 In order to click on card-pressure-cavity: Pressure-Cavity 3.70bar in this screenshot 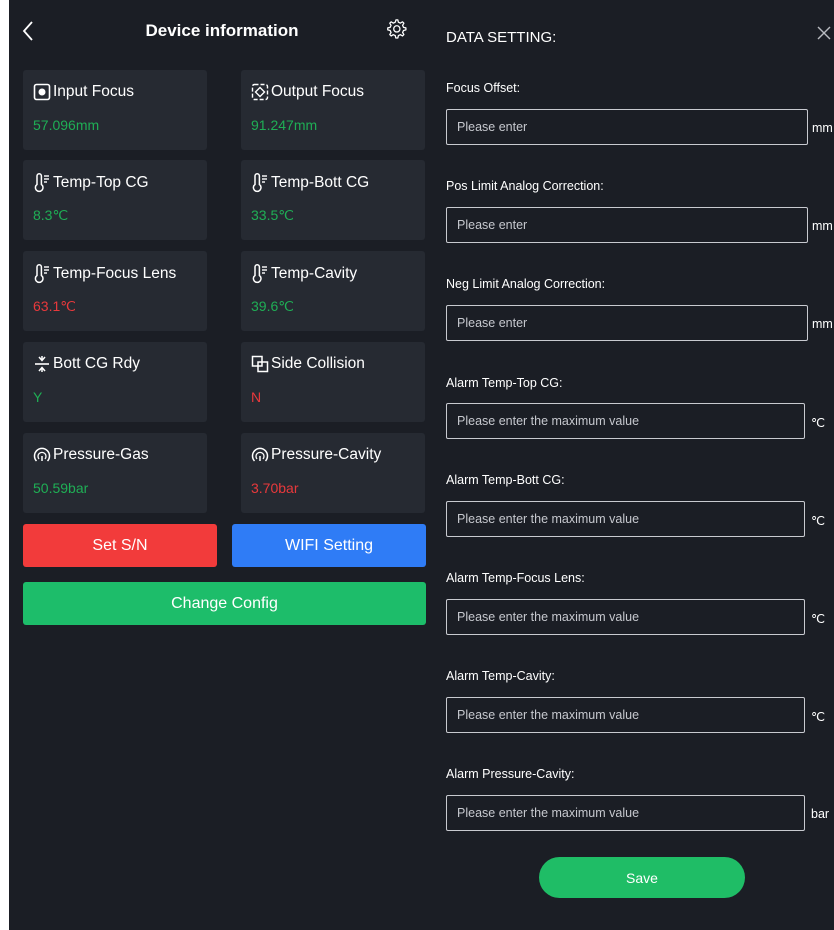, I will do `click(333, 473)`.